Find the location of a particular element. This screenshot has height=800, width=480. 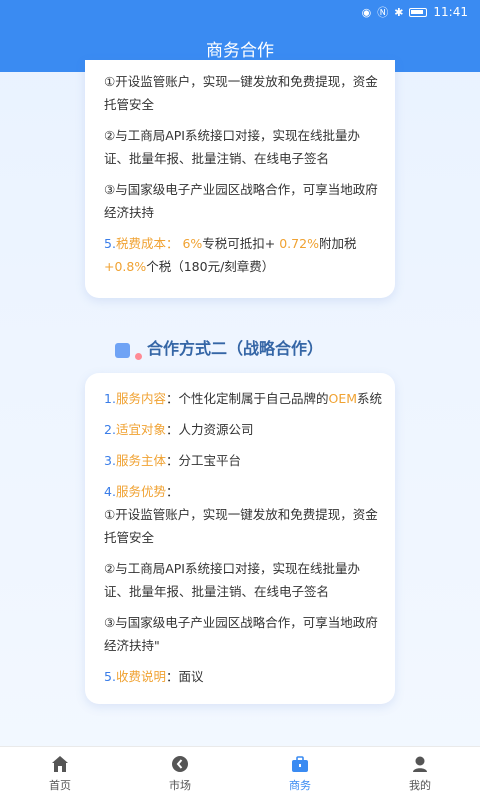

home-icon is located at coordinates (60, 764).